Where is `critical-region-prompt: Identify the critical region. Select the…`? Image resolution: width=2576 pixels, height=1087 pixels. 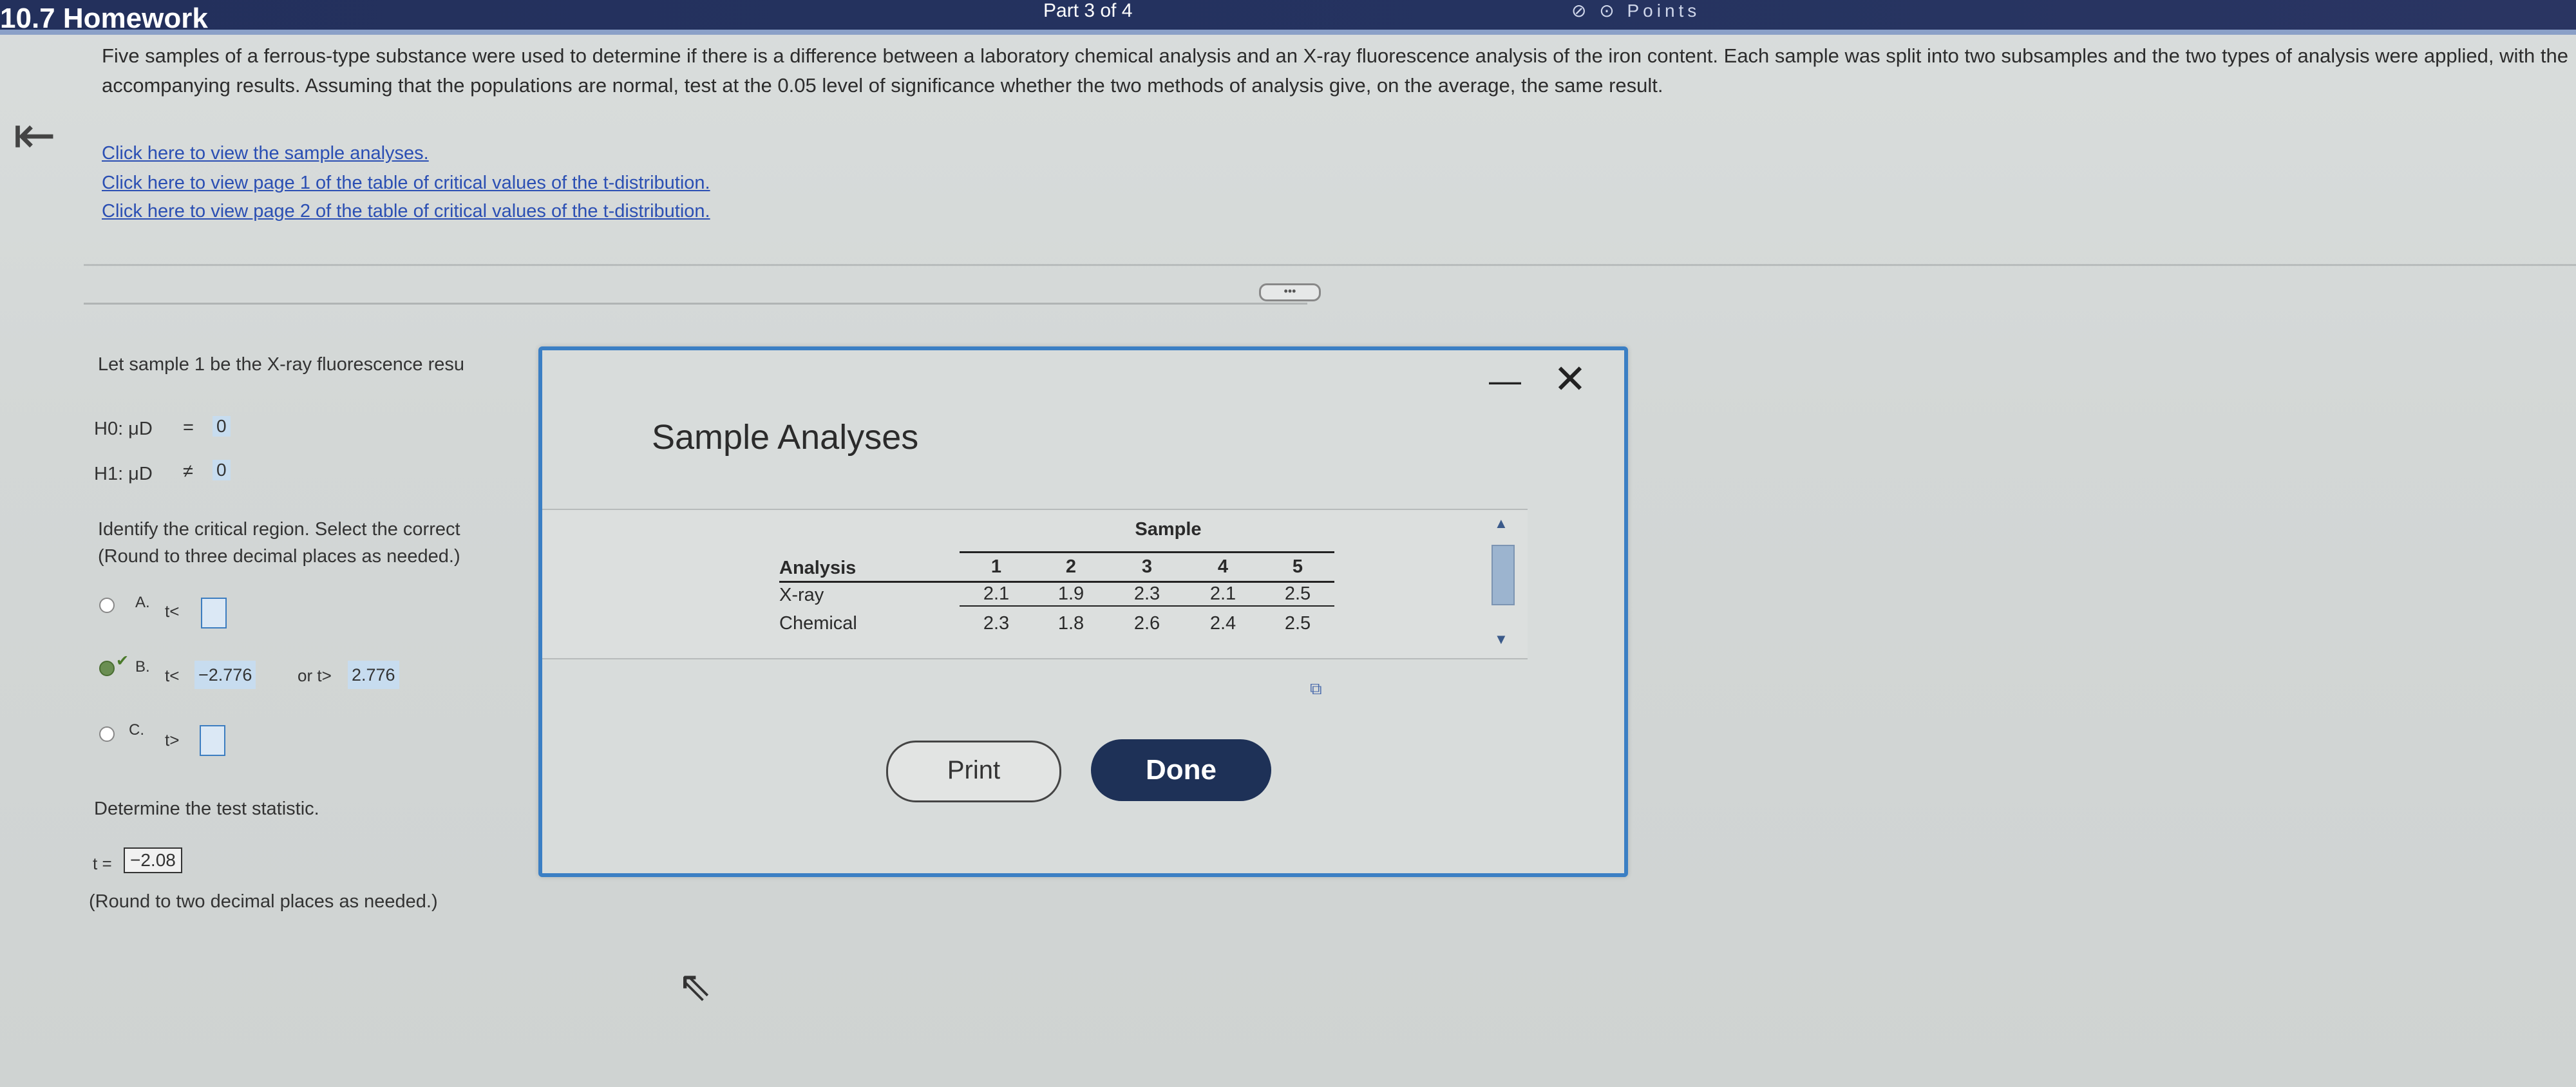 critical-region-prompt: Identify the critical region. Select the… is located at coordinates (279, 529).